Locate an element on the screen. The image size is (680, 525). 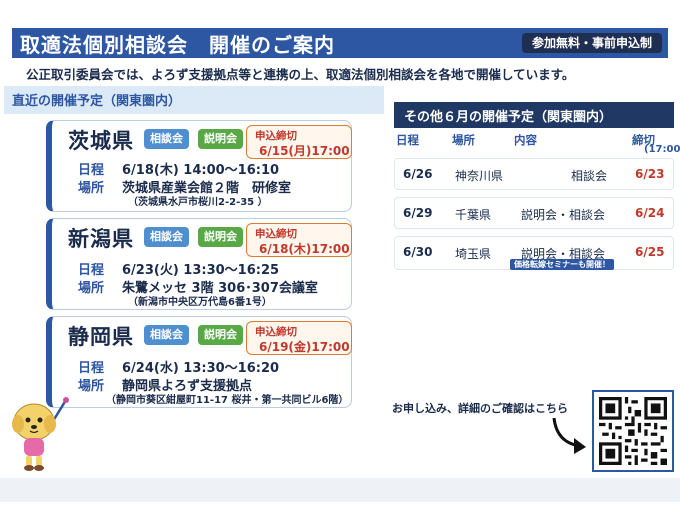
date-row: 日程 6/23(火) 13:30～16:25 is located at coordinates (178, 268).